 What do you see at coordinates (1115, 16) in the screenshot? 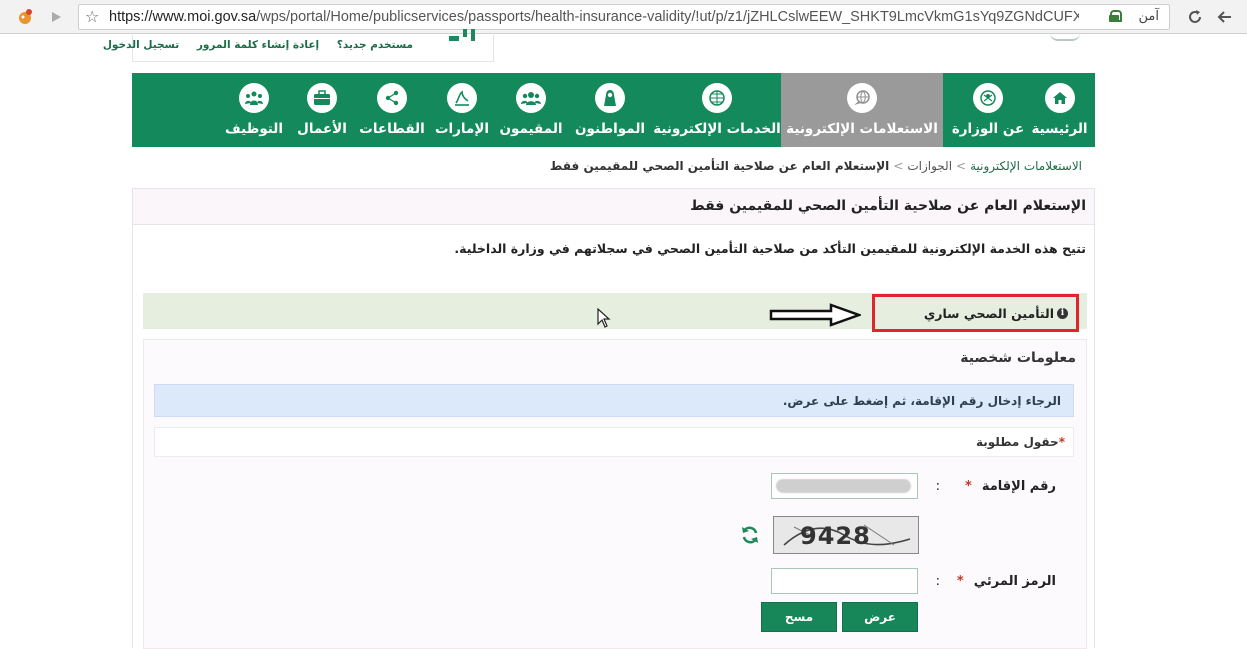
I see `lock-icon` at bounding box center [1115, 16].